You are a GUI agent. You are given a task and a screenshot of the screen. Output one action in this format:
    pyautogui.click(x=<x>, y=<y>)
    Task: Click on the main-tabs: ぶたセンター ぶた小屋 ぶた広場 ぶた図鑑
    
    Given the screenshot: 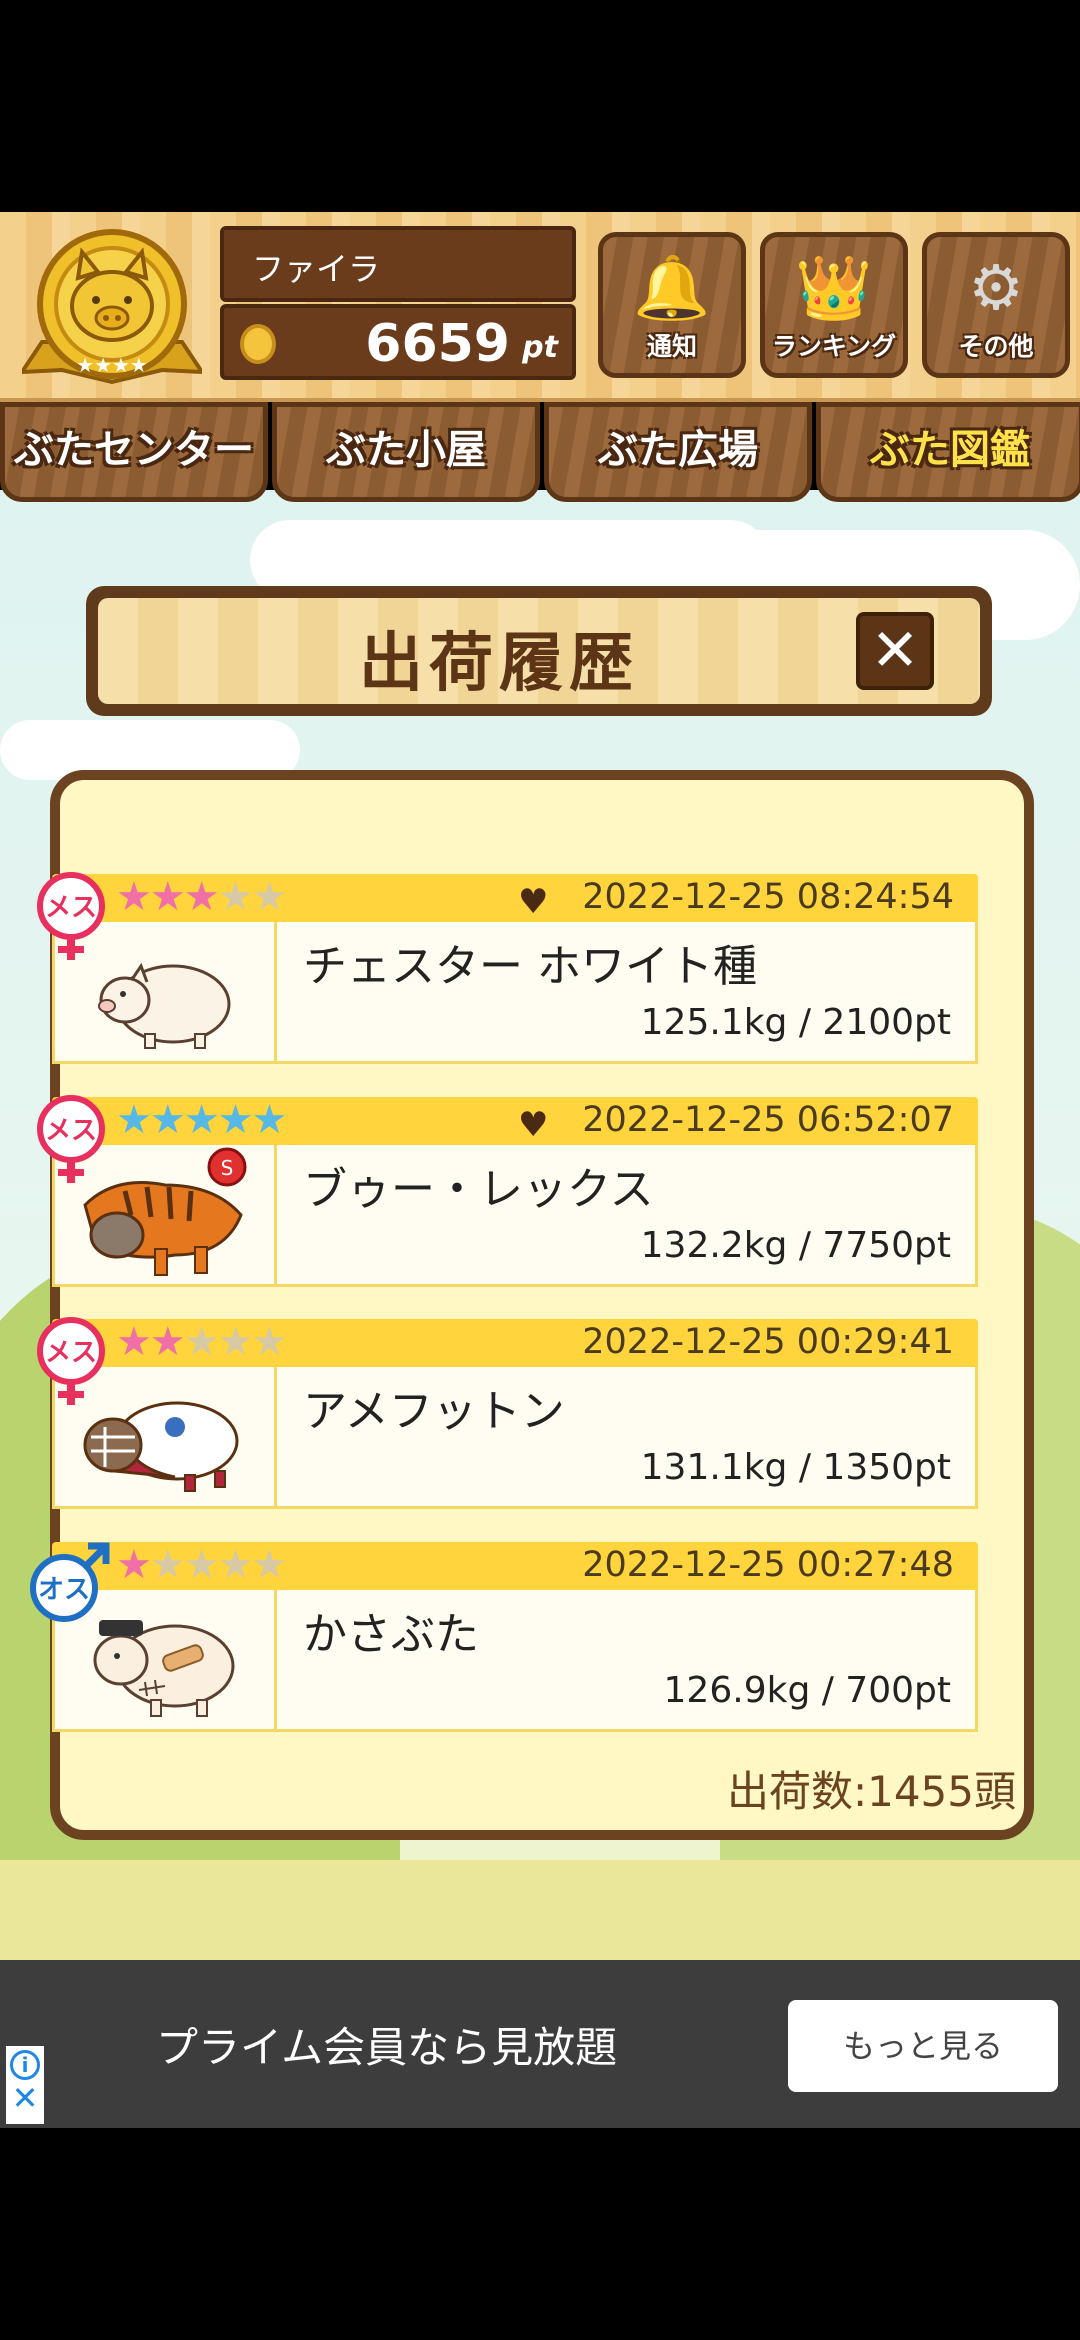 What is the action you would take?
    pyautogui.click(x=540, y=454)
    